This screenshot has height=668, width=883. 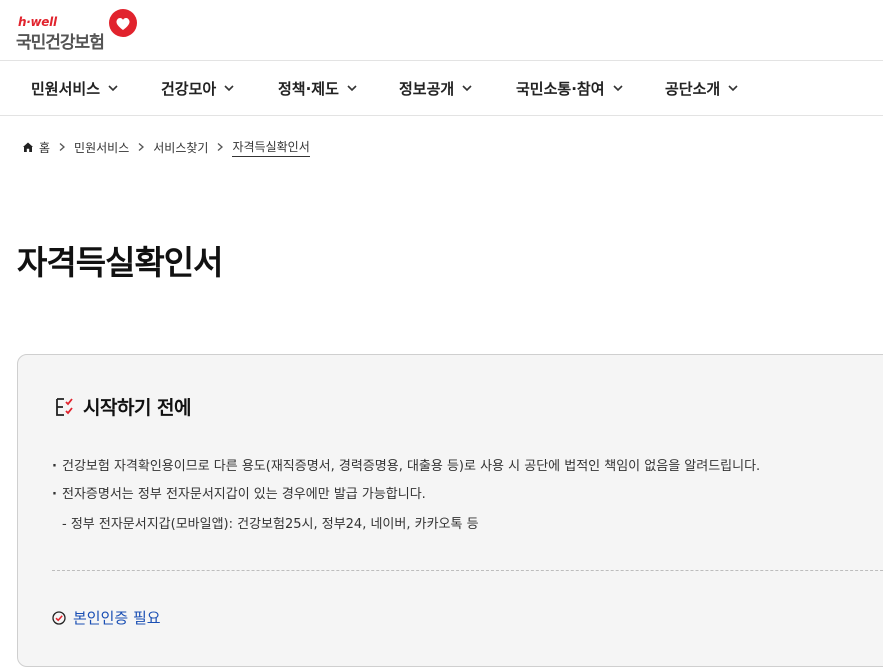 What do you see at coordinates (59, 617) in the screenshot?
I see `check-circle-icon` at bounding box center [59, 617].